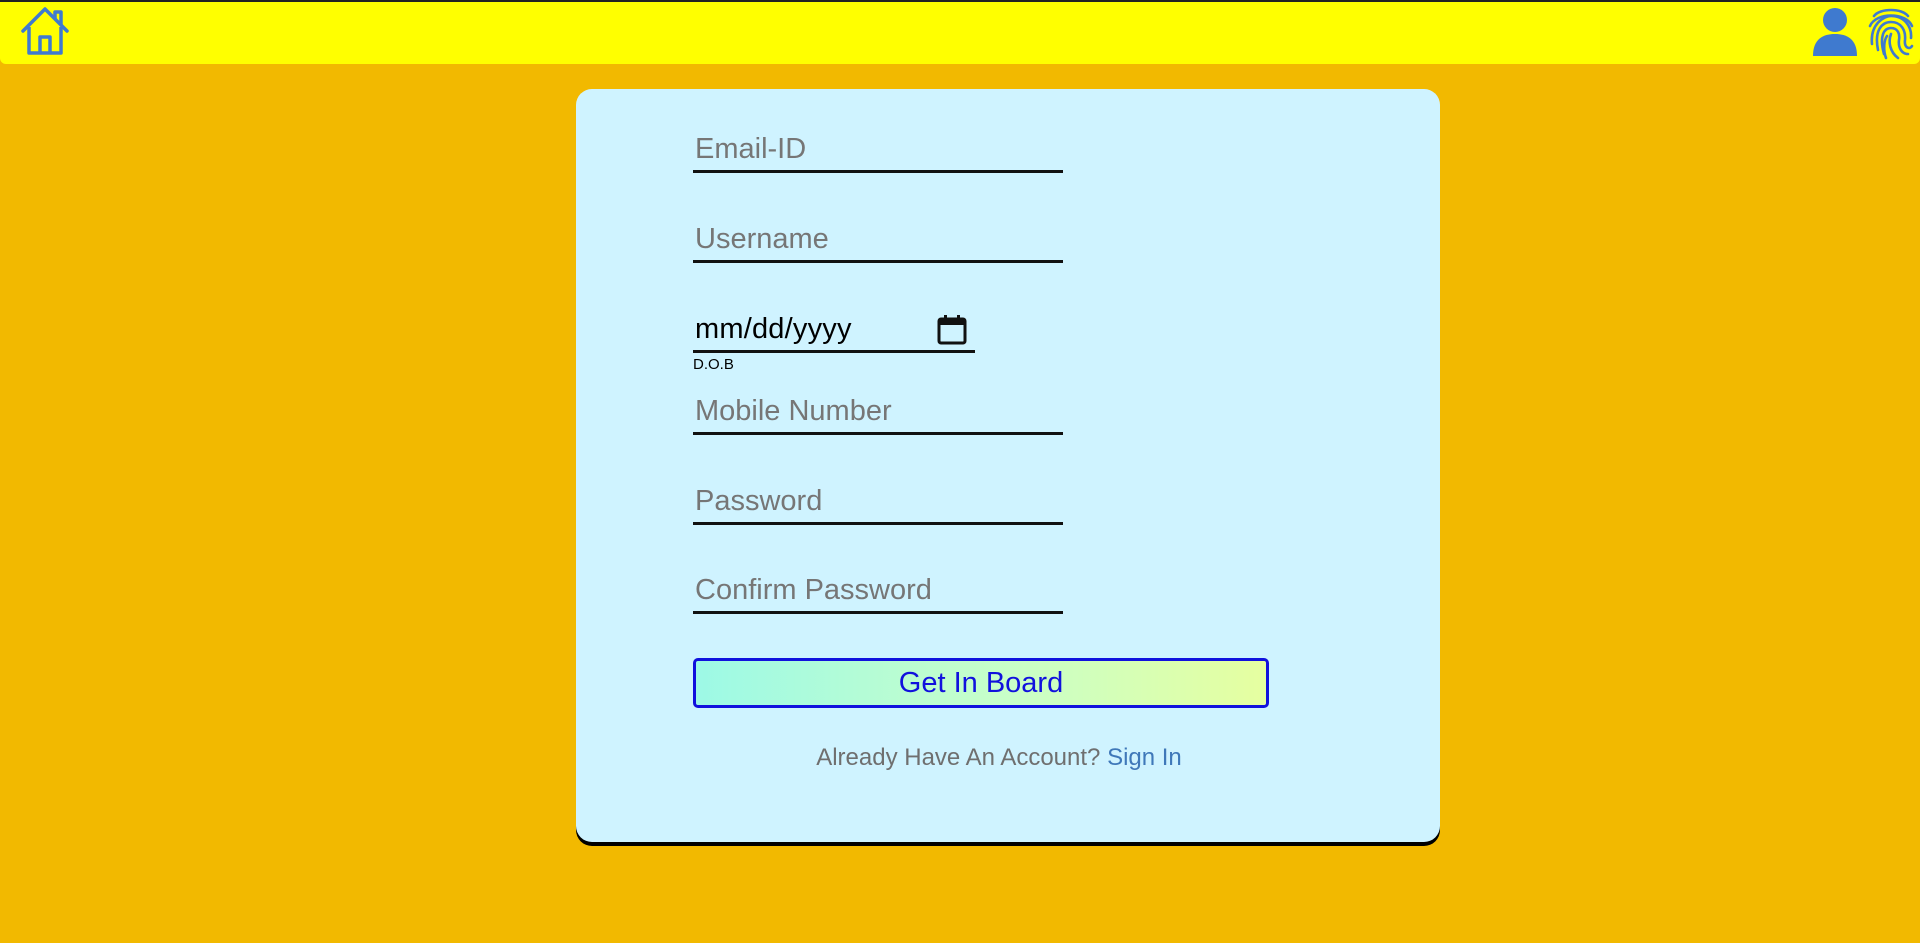 Image resolution: width=1920 pixels, height=943 pixels. I want to click on dob-date-text: mm/dd/yyyy, so click(773, 329).